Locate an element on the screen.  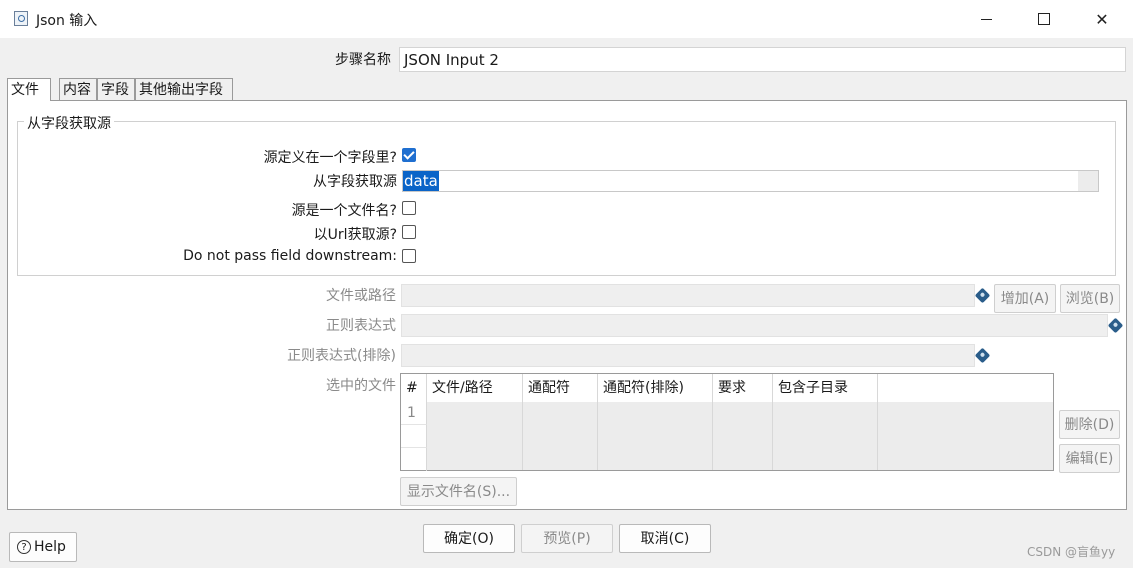
column-header: 要求 is located at coordinates (743, 388).